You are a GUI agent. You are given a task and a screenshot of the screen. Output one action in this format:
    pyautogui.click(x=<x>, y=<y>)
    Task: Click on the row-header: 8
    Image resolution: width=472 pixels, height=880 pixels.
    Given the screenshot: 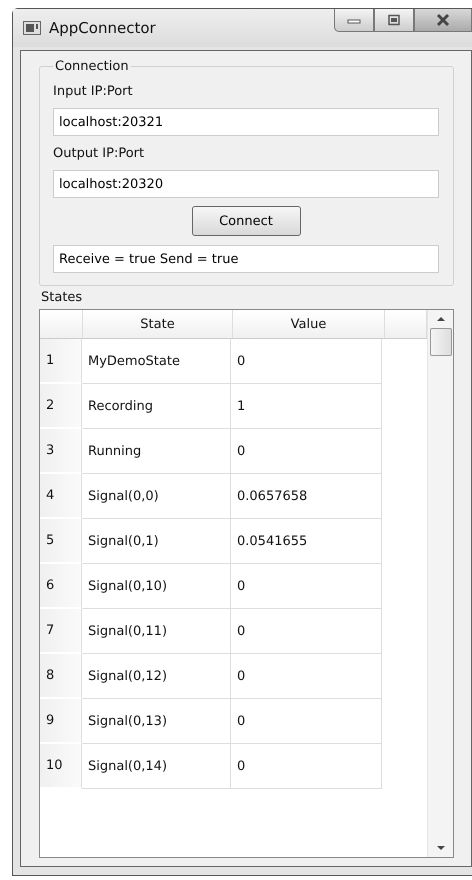 What is the action you would take?
    pyautogui.click(x=61, y=676)
    